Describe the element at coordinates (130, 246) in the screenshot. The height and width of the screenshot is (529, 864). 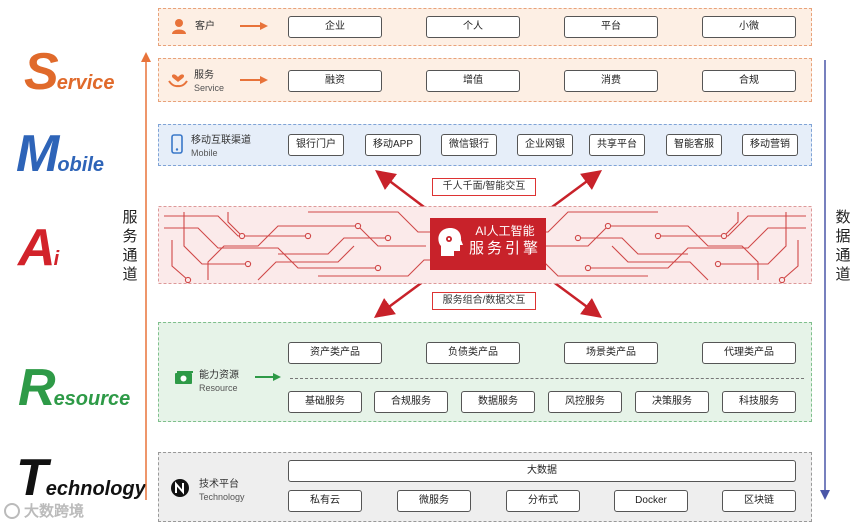
I see `left-channel-label: 服务通道` at that location.